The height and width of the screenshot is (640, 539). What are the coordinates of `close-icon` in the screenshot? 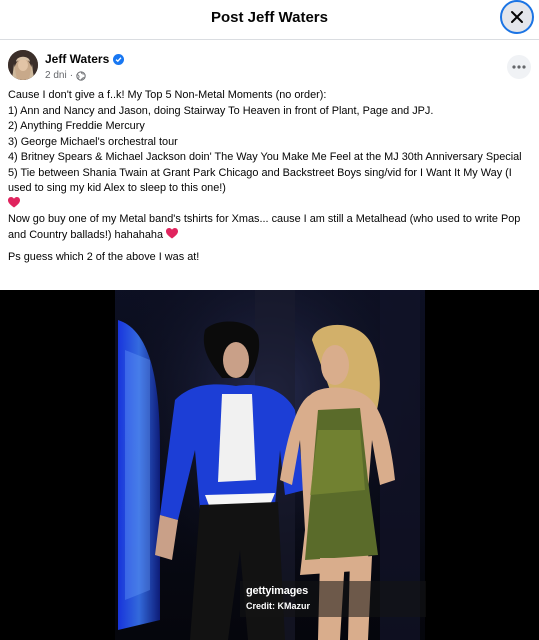 It's located at (517, 17).